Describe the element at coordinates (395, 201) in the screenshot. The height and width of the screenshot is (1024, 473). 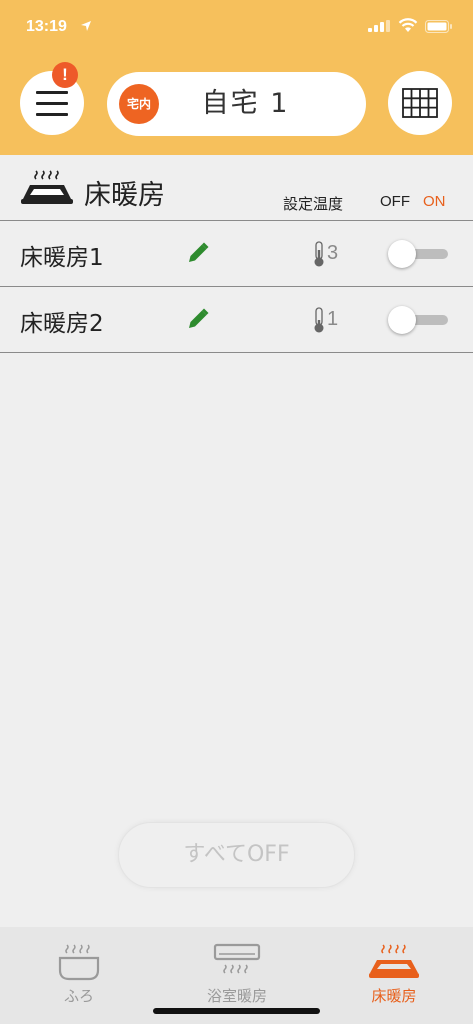
I see `column-off-label: OFF` at that location.